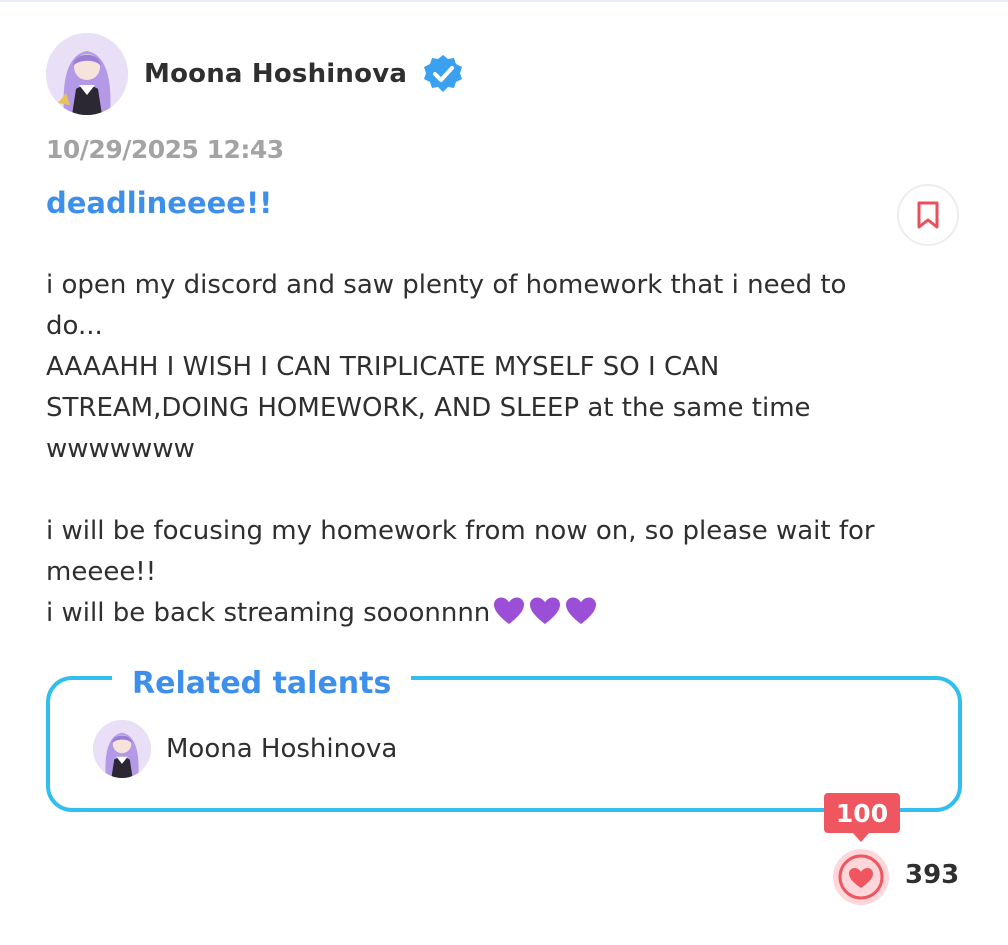  I want to click on body-line: wwwwwww, so click(120, 449).